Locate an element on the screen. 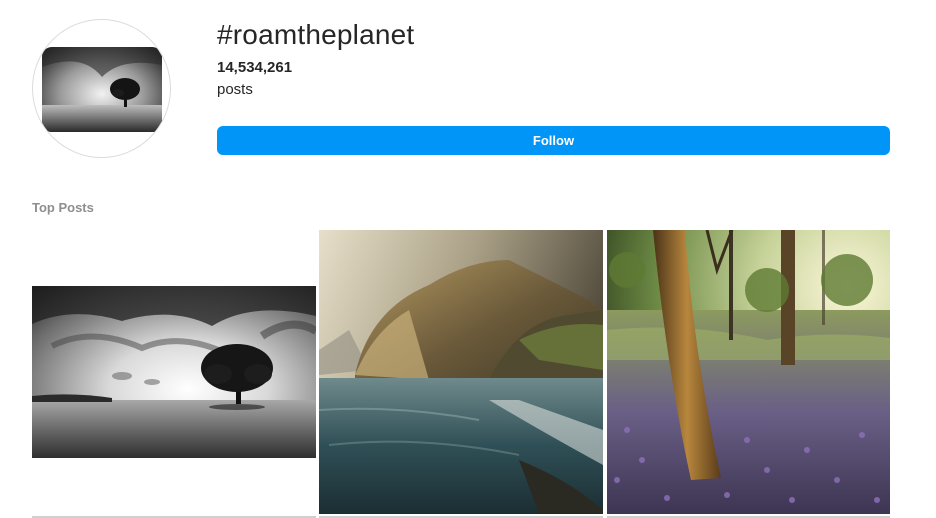  hashtag-avatar is located at coordinates (101, 88).